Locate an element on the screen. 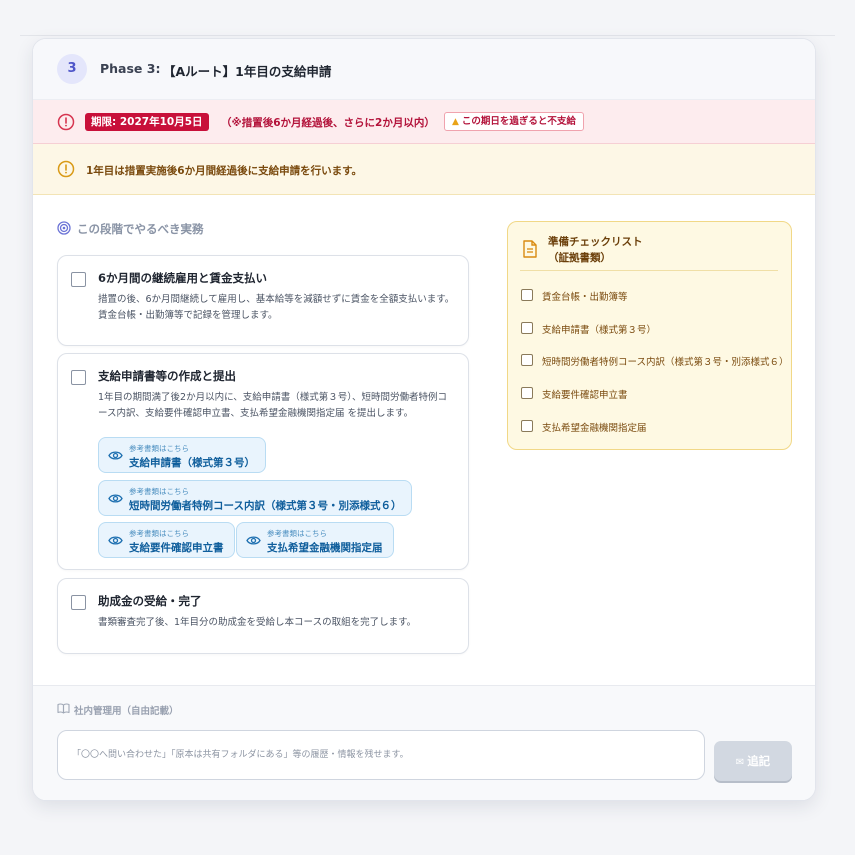 The width and height of the screenshot is (855, 855). checklist-item-label: 支払希望金融機関指定届 is located at coordinates (594, 428).